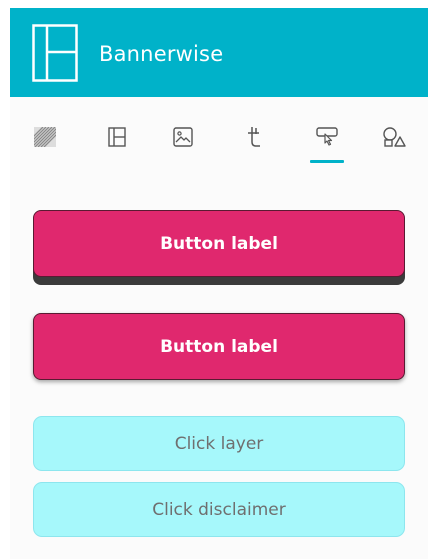  I want to click on layout-icon, so click(117, 137).